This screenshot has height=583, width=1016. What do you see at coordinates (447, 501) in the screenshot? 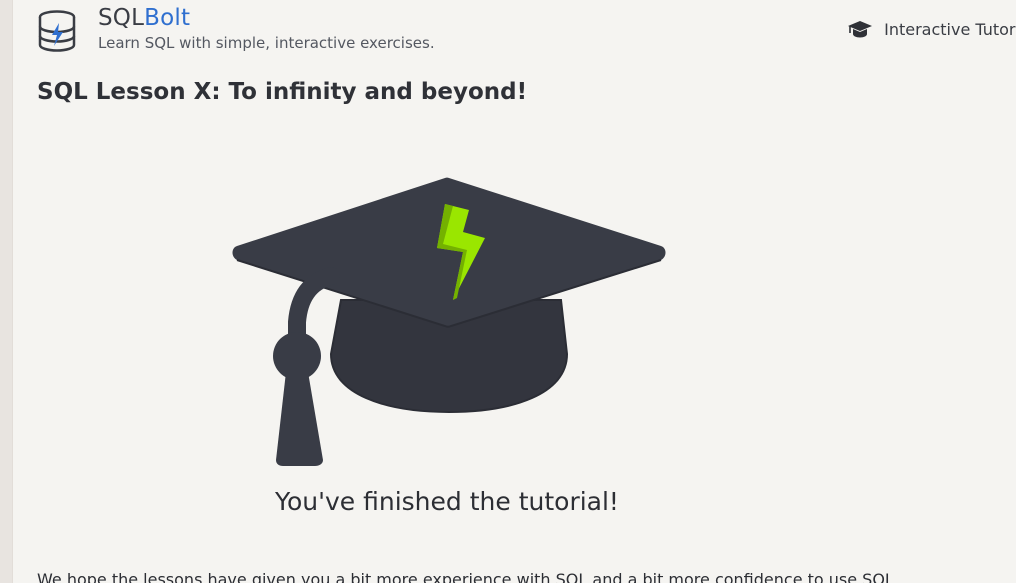
I see `tutorial-finished-text: You've finished the tutorial!` at bounding box center [447, 501].